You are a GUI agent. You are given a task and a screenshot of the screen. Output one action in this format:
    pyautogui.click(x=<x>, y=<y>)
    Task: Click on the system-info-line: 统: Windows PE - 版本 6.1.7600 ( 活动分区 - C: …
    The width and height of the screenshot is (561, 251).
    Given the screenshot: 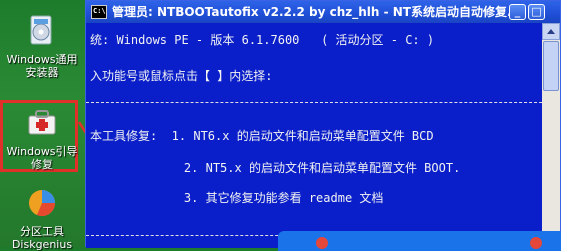 What is the action you would take?
    pyautogui.click(x=262, y=40)
    